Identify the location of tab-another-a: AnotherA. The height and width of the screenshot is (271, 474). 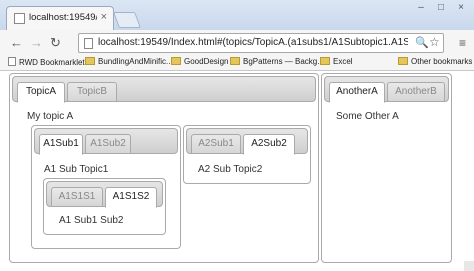
(357, 92).